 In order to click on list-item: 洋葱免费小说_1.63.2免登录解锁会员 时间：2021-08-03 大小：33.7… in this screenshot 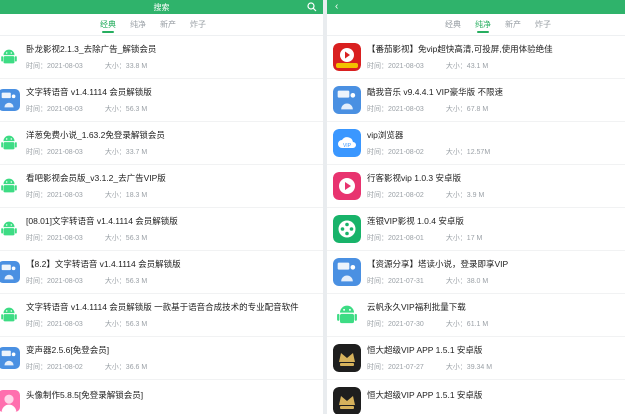, I will do `click(161, 143)`.